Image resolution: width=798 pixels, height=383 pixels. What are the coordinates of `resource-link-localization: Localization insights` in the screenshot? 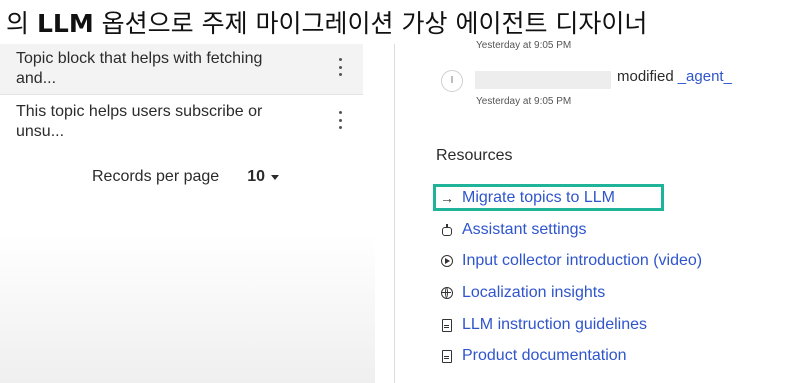 It's located at (522, 293).